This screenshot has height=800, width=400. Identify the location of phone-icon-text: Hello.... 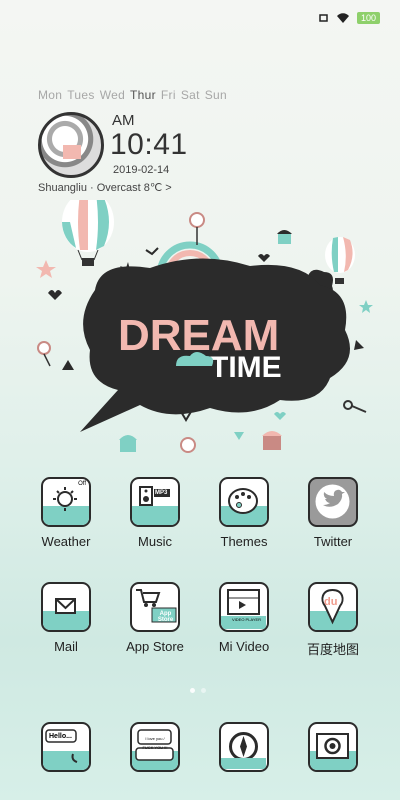
(60, 736).